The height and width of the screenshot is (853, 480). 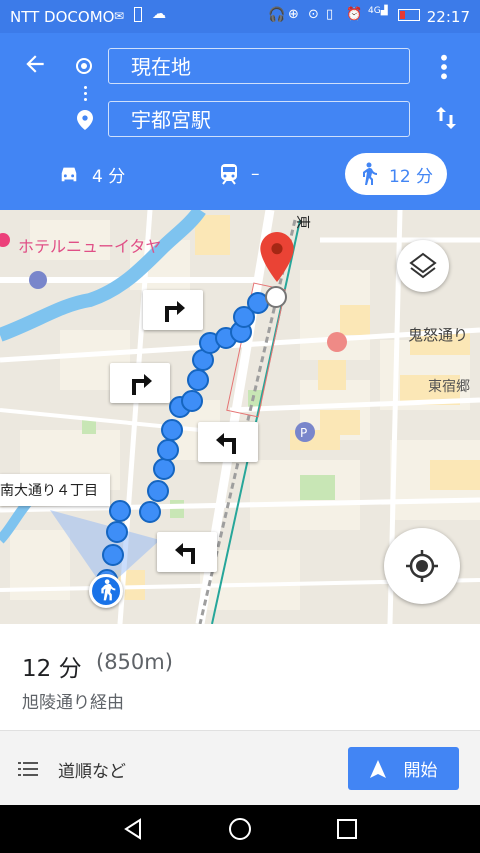 What do you see at coordinates (92, 771) in the screenshot?
I see `steps-label: 道順など` at bounding box center [92, 771].